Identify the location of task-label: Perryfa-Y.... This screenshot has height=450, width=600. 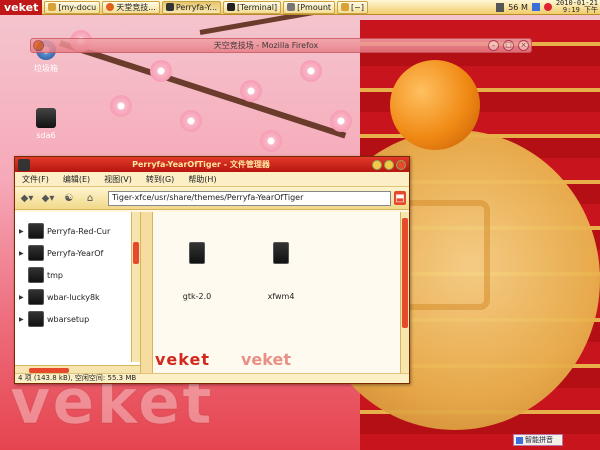
(196, 7).